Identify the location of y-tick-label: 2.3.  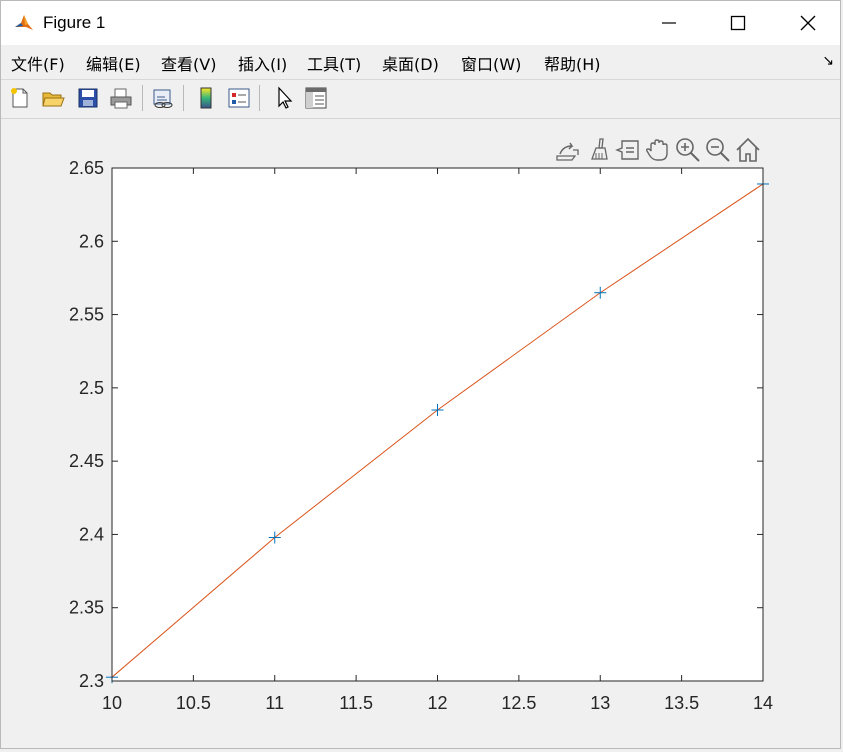
(91, 681).